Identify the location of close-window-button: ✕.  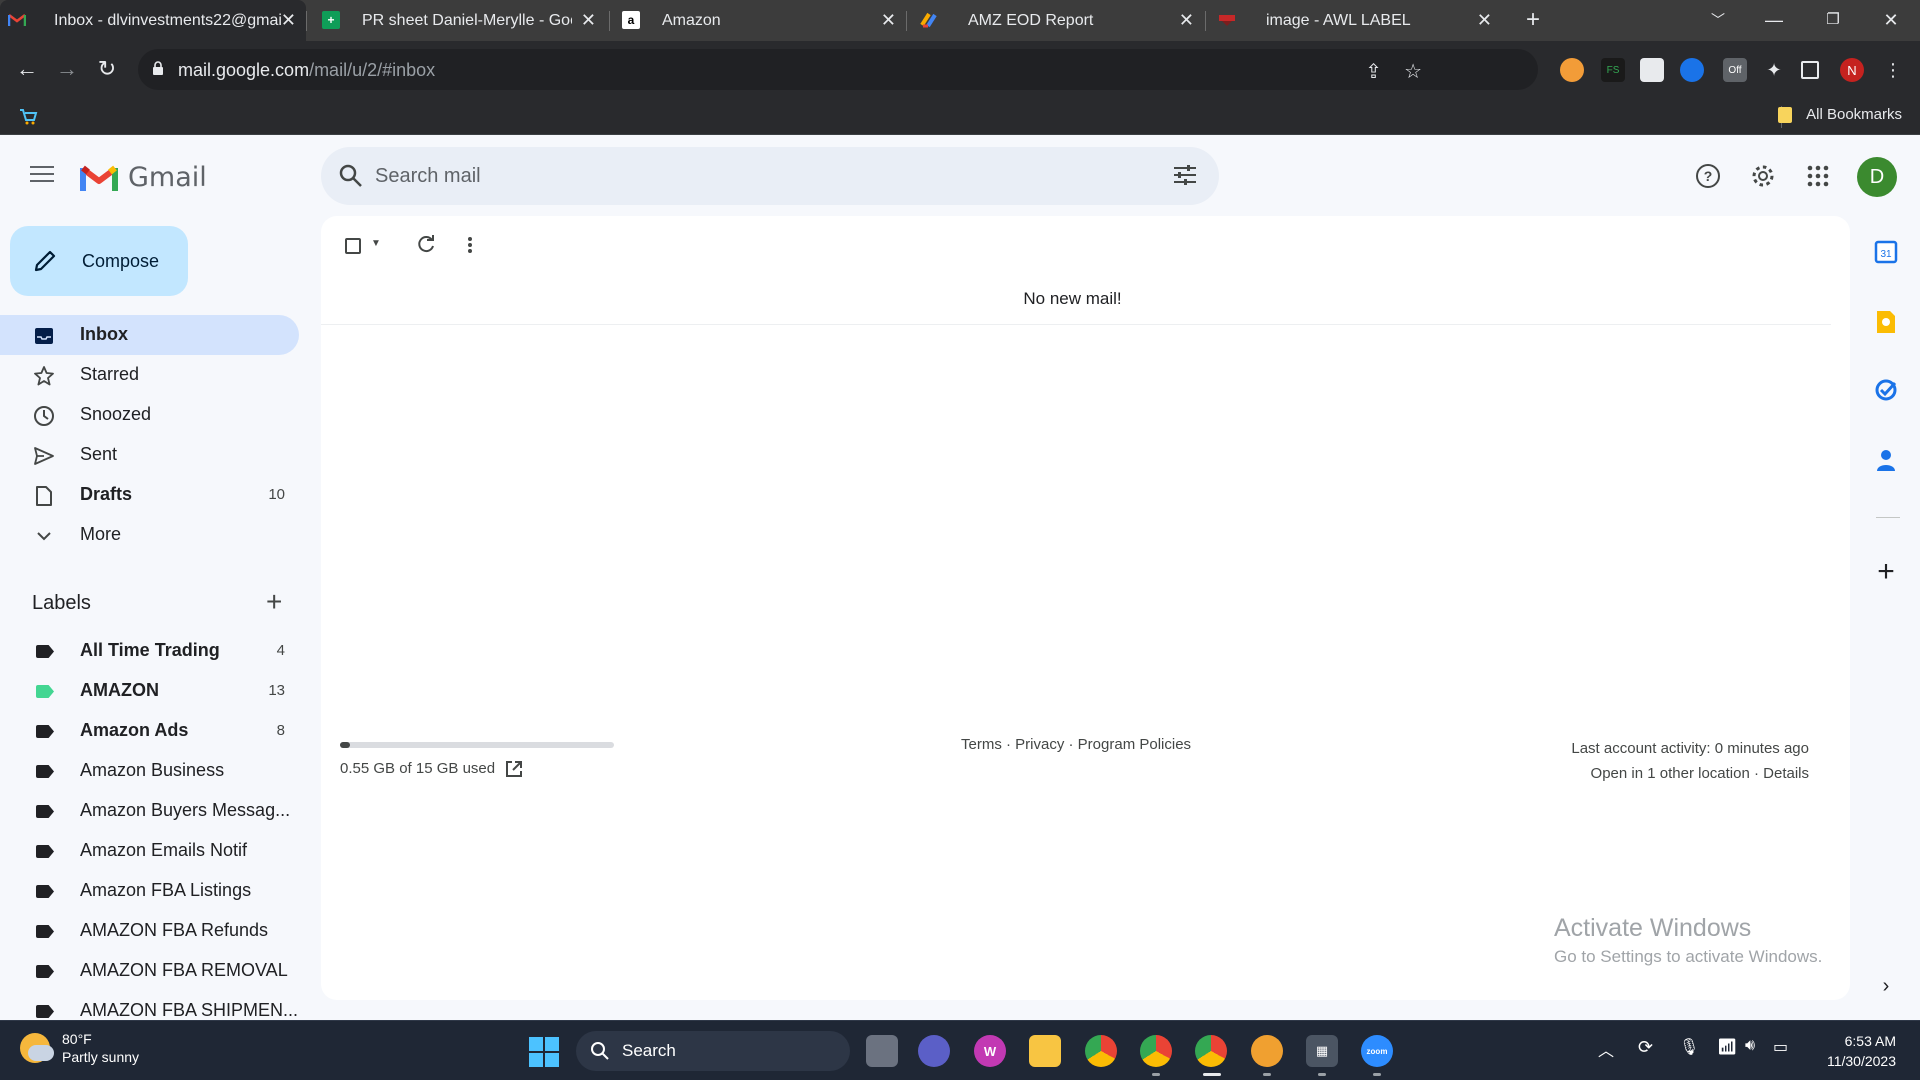
(1891, 20).